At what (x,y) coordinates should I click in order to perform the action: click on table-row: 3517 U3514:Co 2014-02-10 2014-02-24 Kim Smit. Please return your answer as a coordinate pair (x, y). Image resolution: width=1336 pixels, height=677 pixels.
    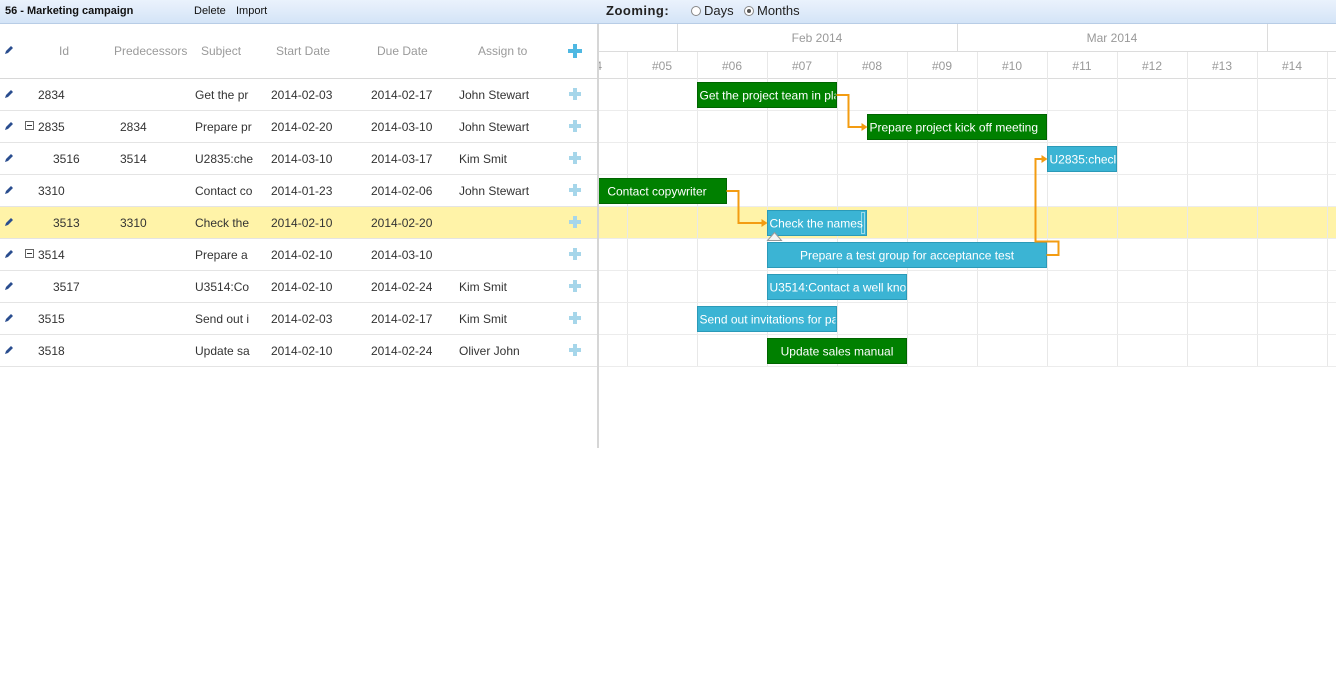
    Looking at the image, I should click on (298, 287).